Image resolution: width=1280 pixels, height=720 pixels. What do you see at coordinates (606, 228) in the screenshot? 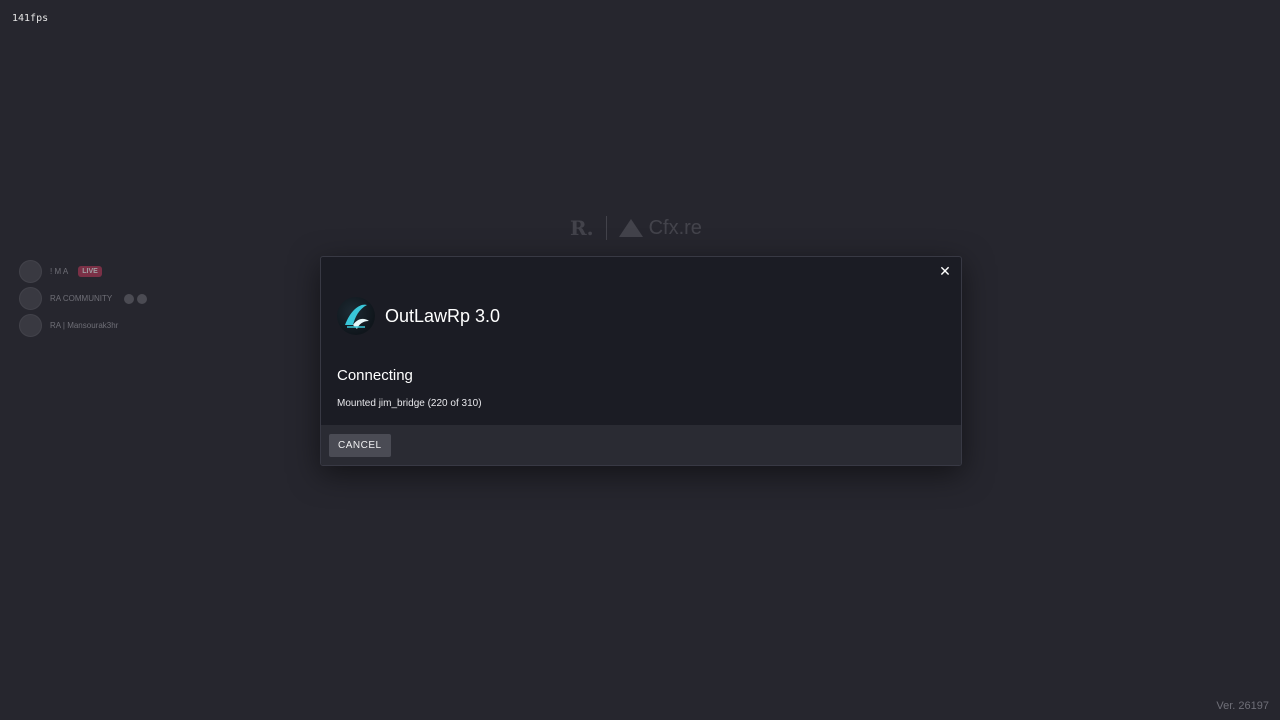
I see `brand-divider` at bounding box center [606, 228].